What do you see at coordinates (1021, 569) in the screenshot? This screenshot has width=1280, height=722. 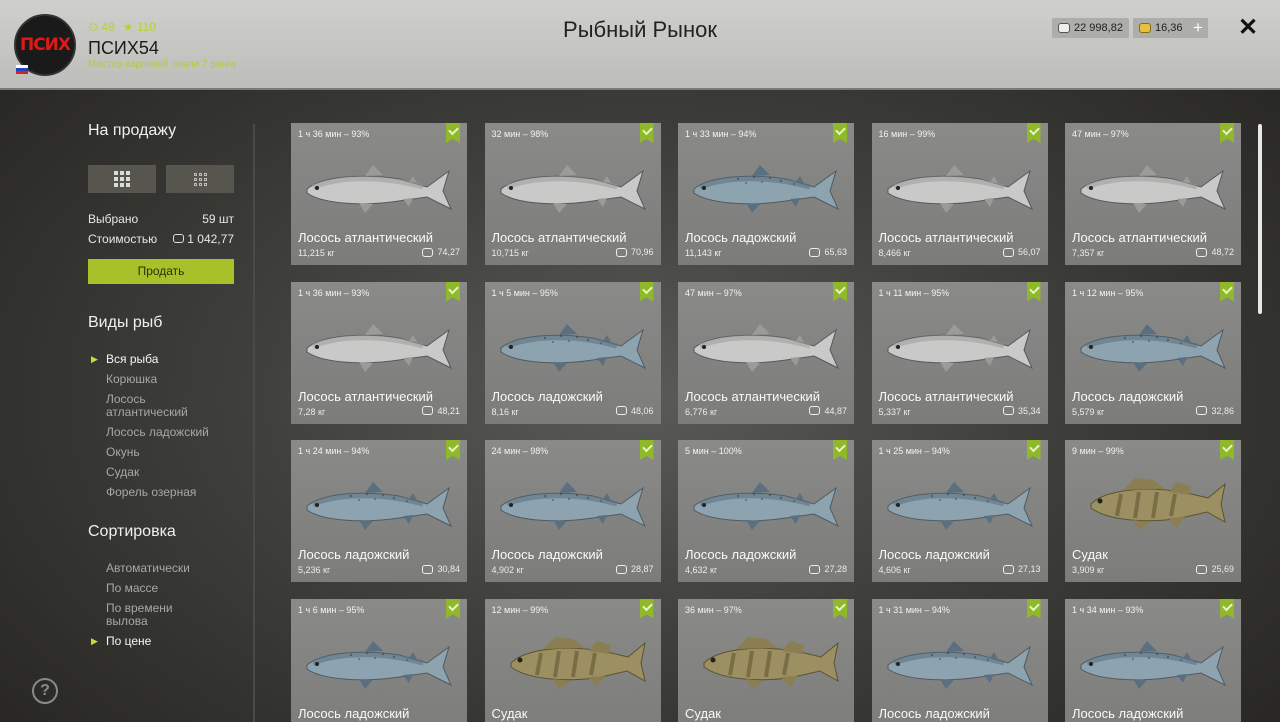 I see `fish-price: 27,13` at bounding box center [1021, 569].